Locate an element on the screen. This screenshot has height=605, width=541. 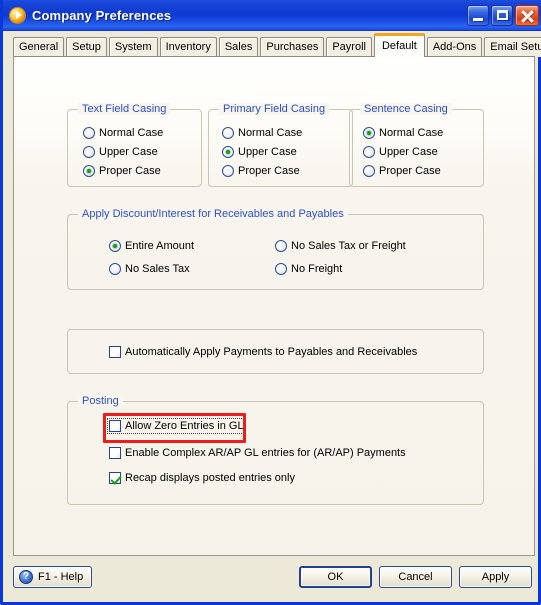
cancel-button-label: Cancel is located at coordinates (415, 577).